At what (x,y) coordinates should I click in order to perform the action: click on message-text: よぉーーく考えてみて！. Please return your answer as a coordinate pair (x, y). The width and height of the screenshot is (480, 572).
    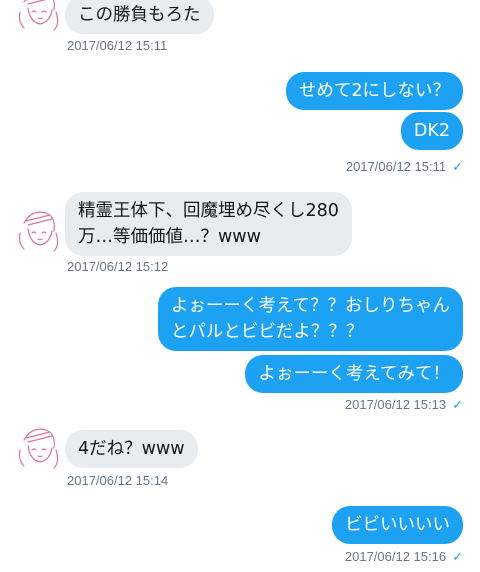
    Looking at the image, I should click on (354, 374).